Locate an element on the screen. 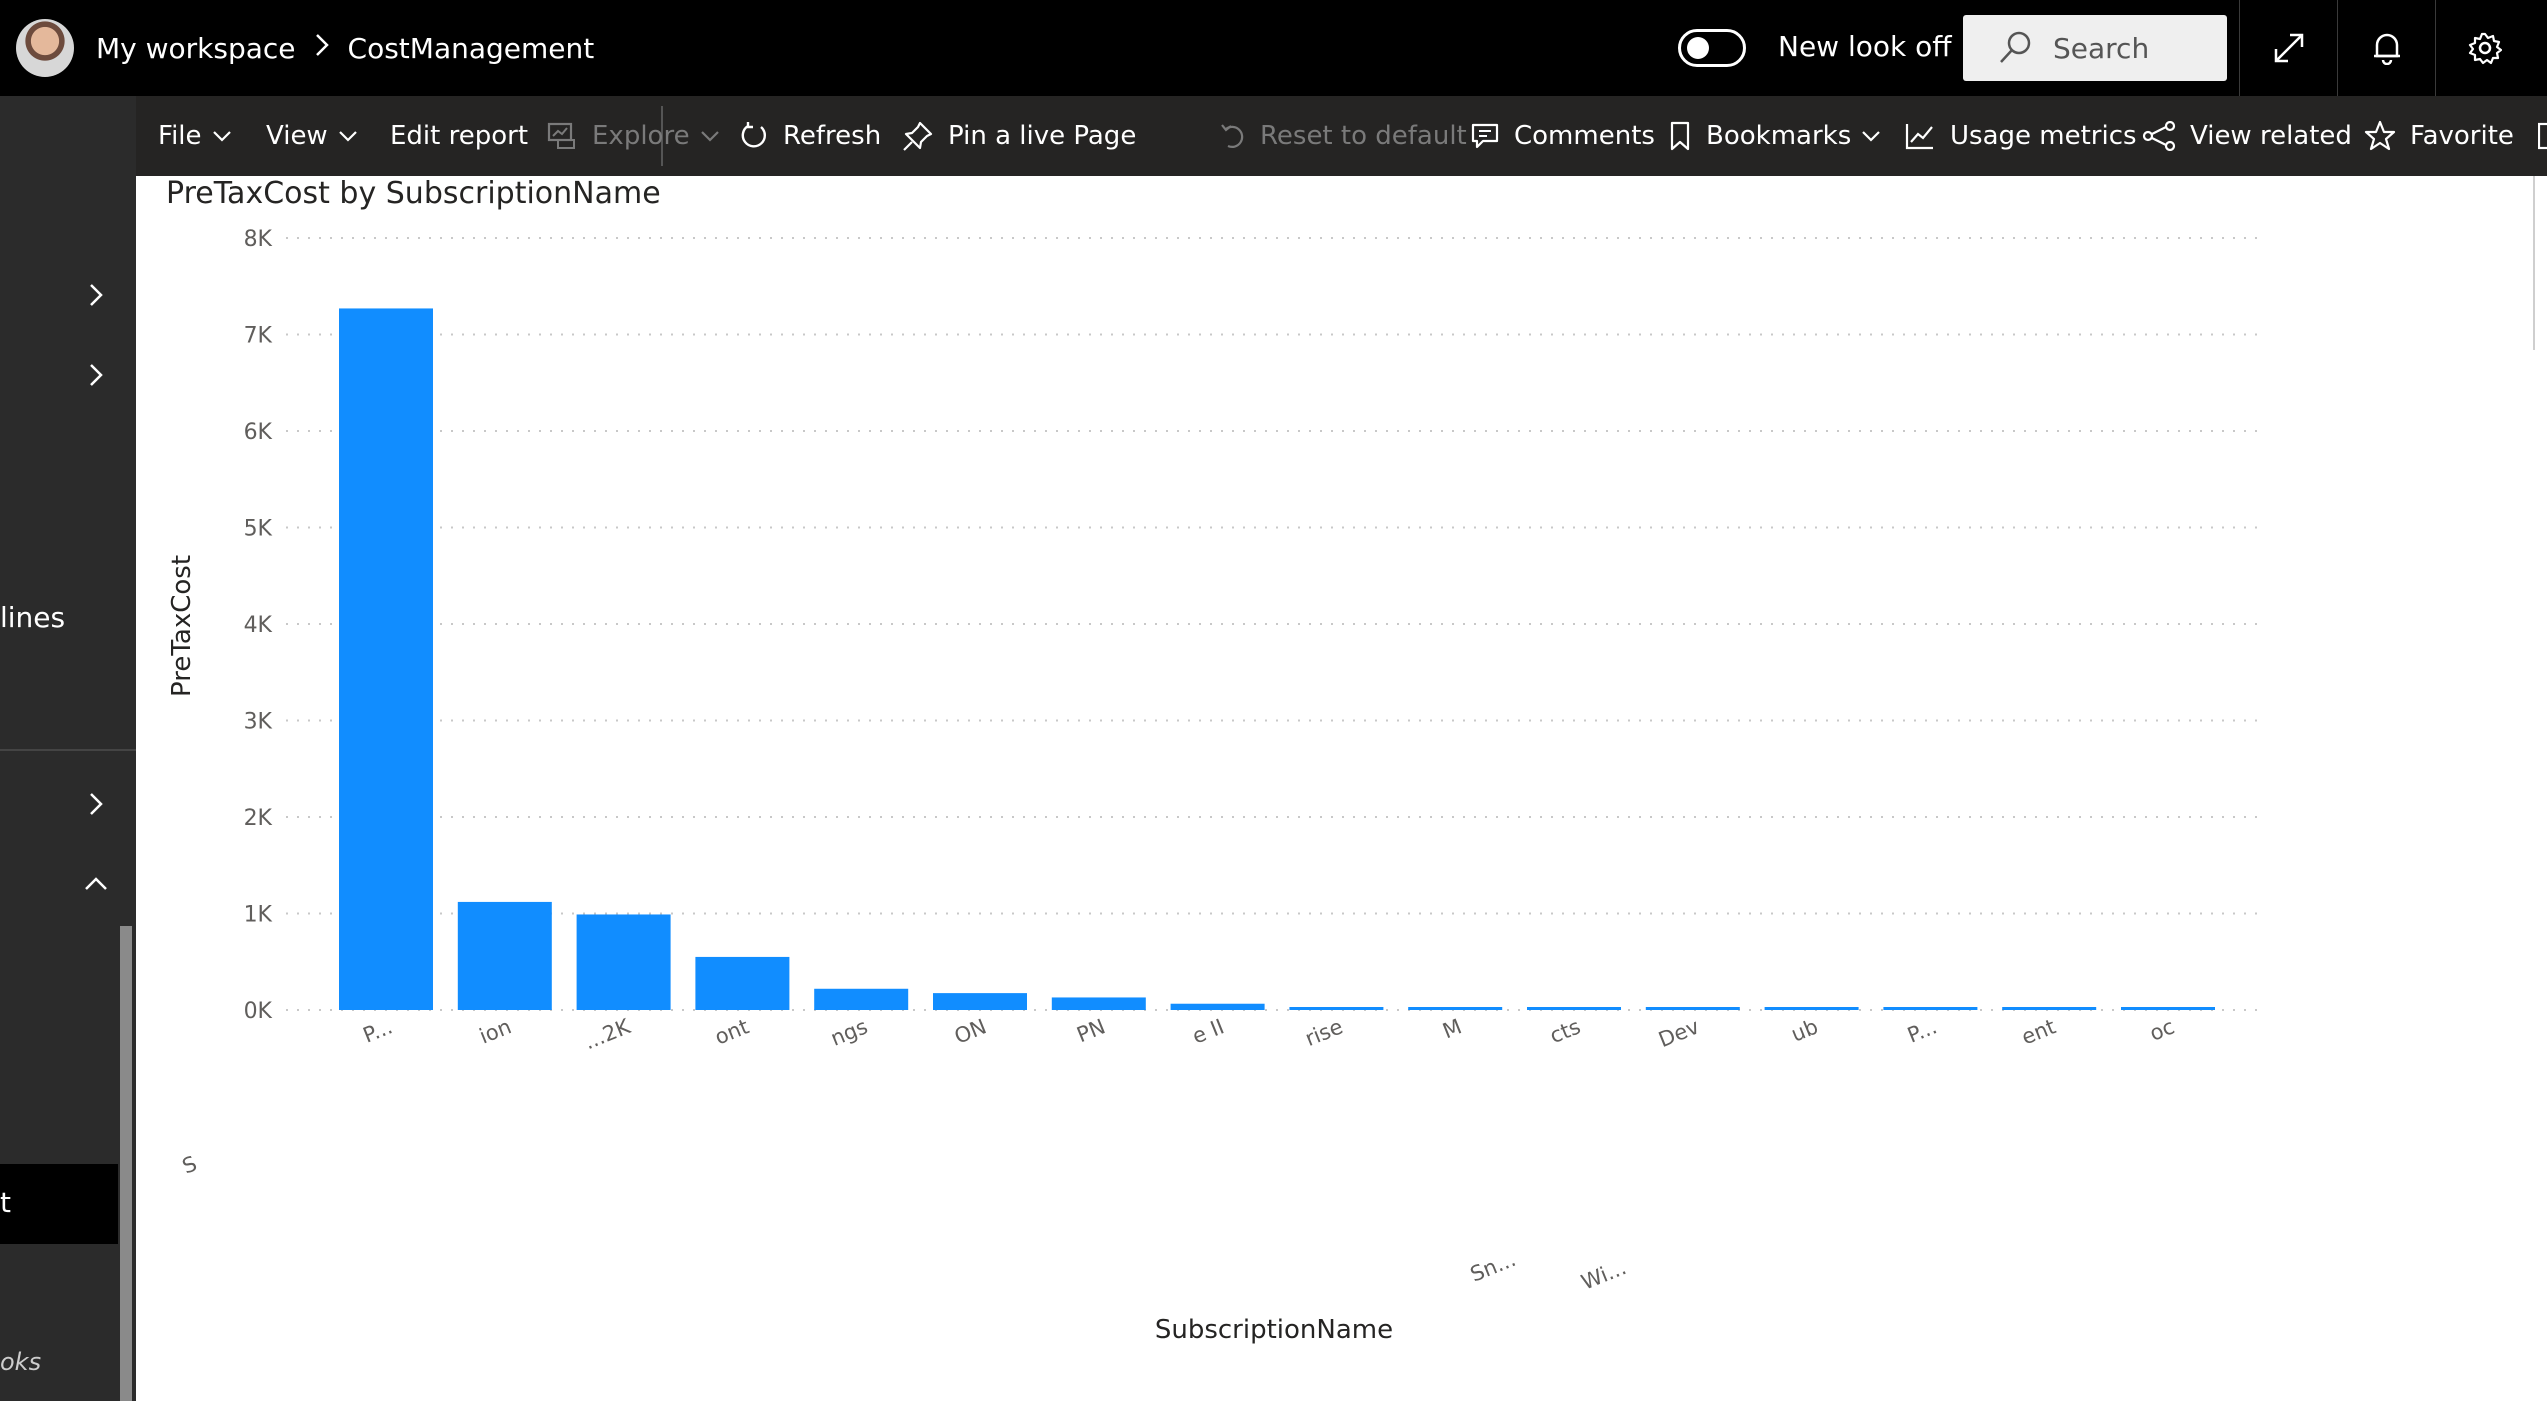 Image resolution: width=2547 pixels, height=1401 pixels. view-related-button: View related is located at coordinates (2247, 136).